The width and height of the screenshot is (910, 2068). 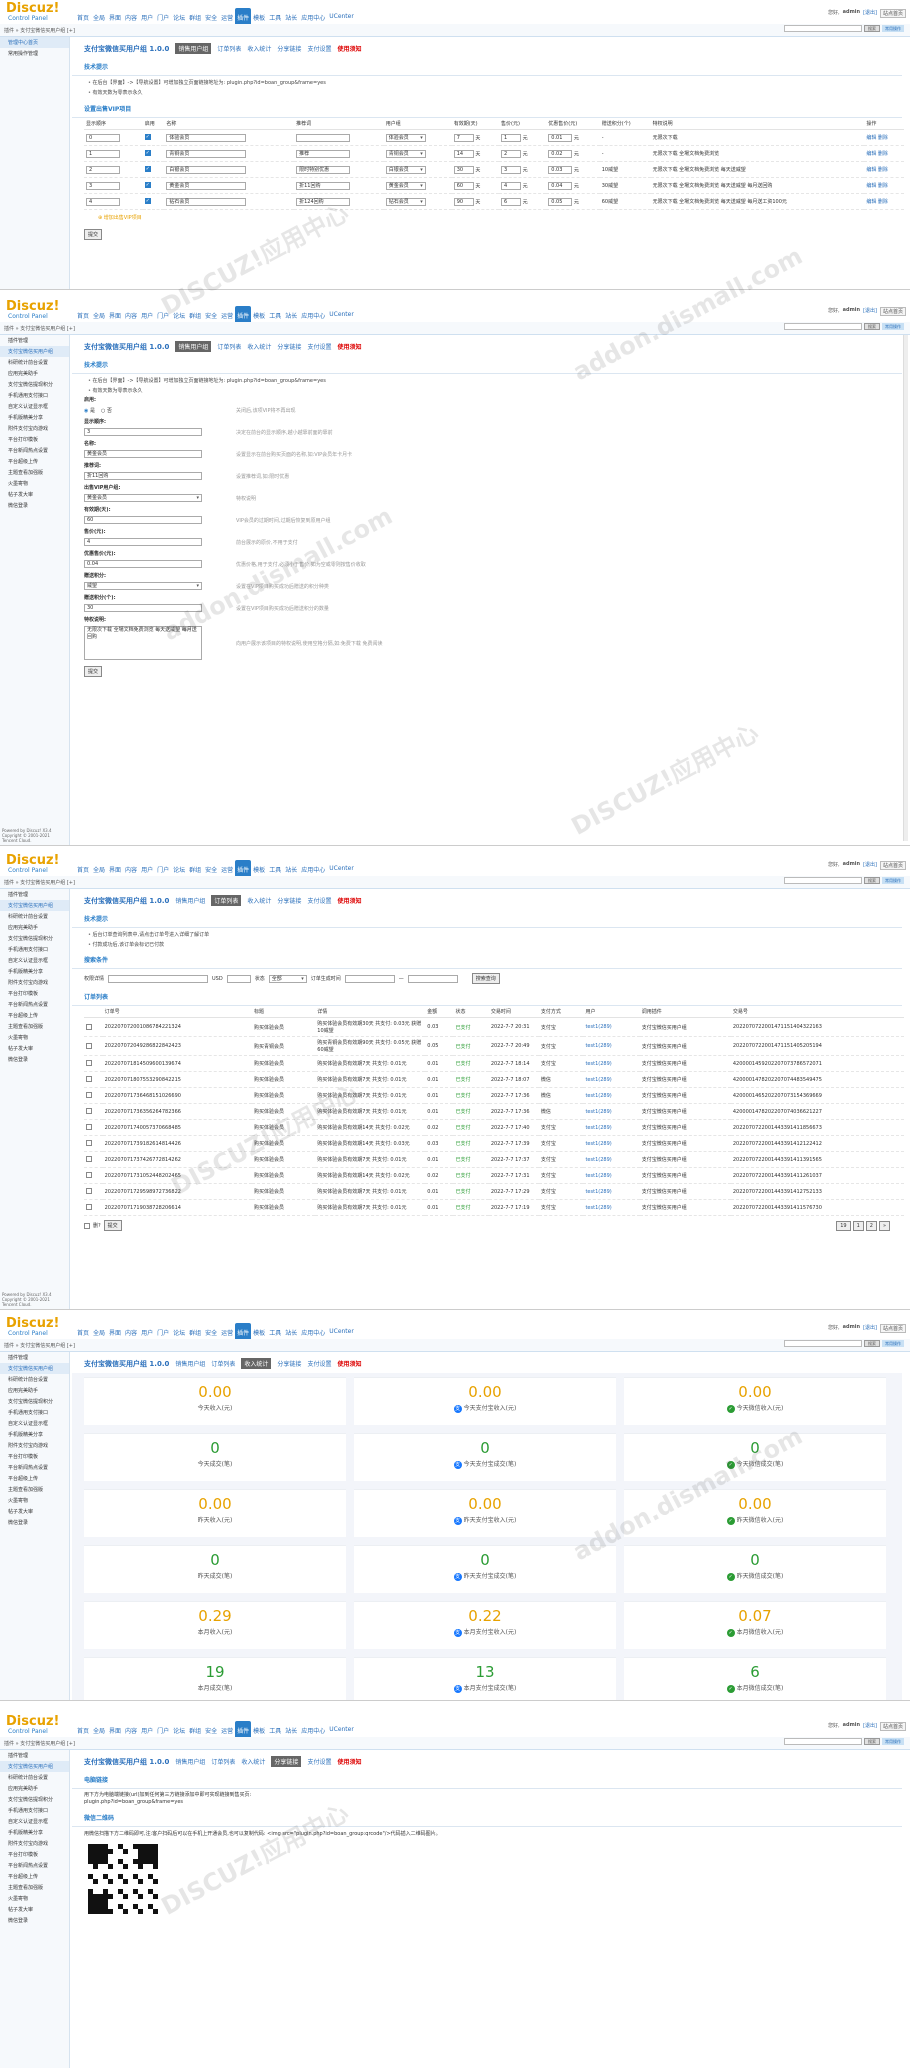 What do you see at coordinates (34, 1467) in the screenshot?
I see `sidebar-item: 平台新闻热点设置` at bounding box center [34, 1467].